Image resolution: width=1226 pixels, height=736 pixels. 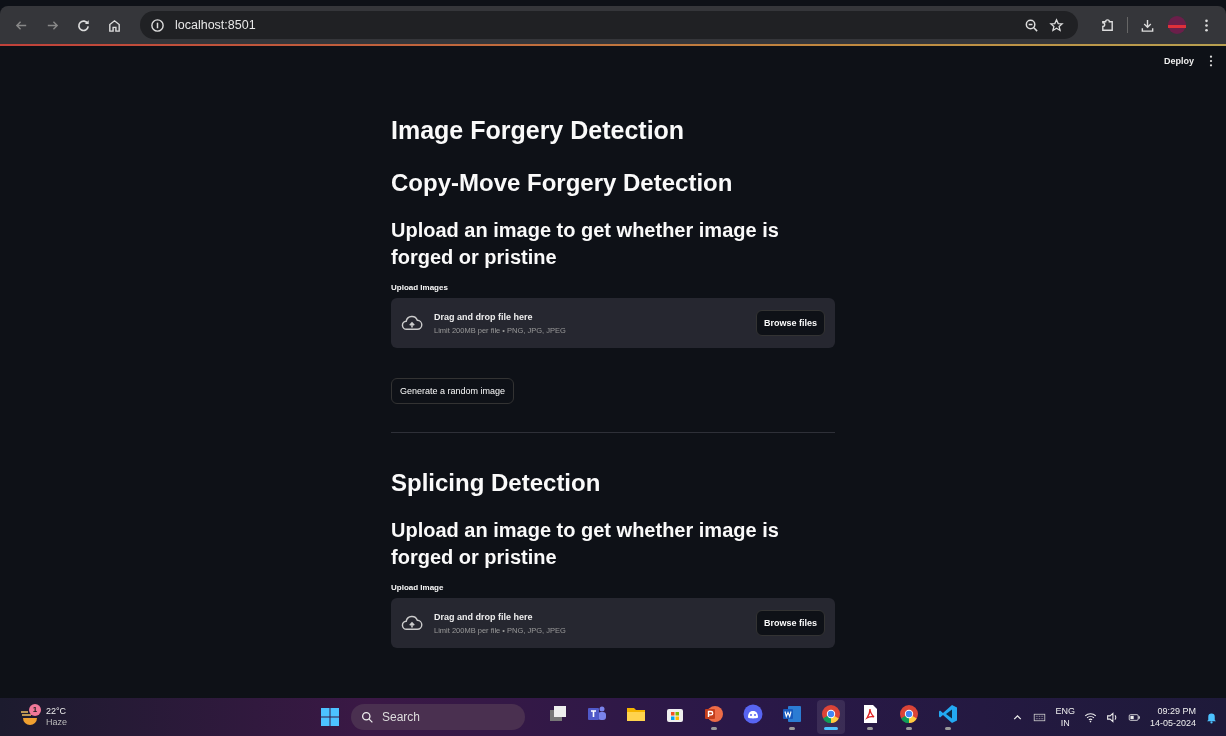 What do you see at coordinates (438, 717) in the screenshot?
I see `taskbar-search-field: Search` at bounding box center [438, 717].